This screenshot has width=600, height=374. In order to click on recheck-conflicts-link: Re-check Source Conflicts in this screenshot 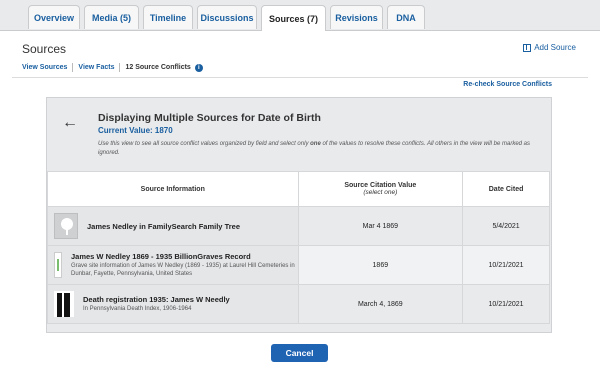, I will do `click(507, 84)`.